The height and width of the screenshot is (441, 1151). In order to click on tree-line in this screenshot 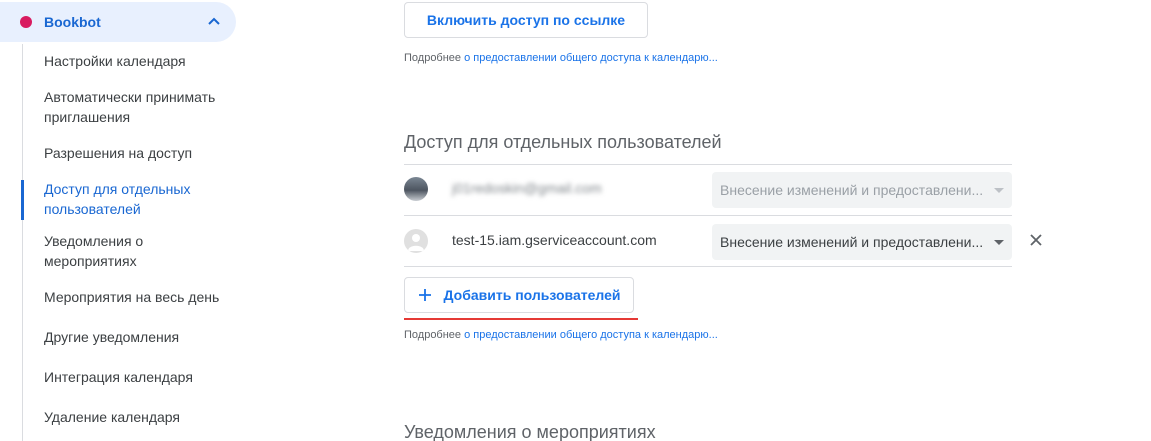, I will do `click(22, 242)`.